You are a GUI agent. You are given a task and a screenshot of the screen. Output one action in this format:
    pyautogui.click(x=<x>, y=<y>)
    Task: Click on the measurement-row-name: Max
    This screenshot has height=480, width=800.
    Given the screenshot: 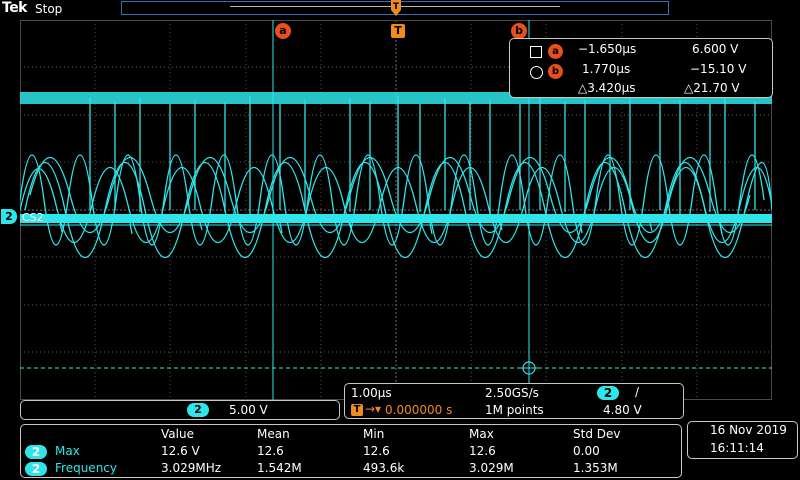 What is the action you would take?
    pyautogui.click(x=67, y=451)
    